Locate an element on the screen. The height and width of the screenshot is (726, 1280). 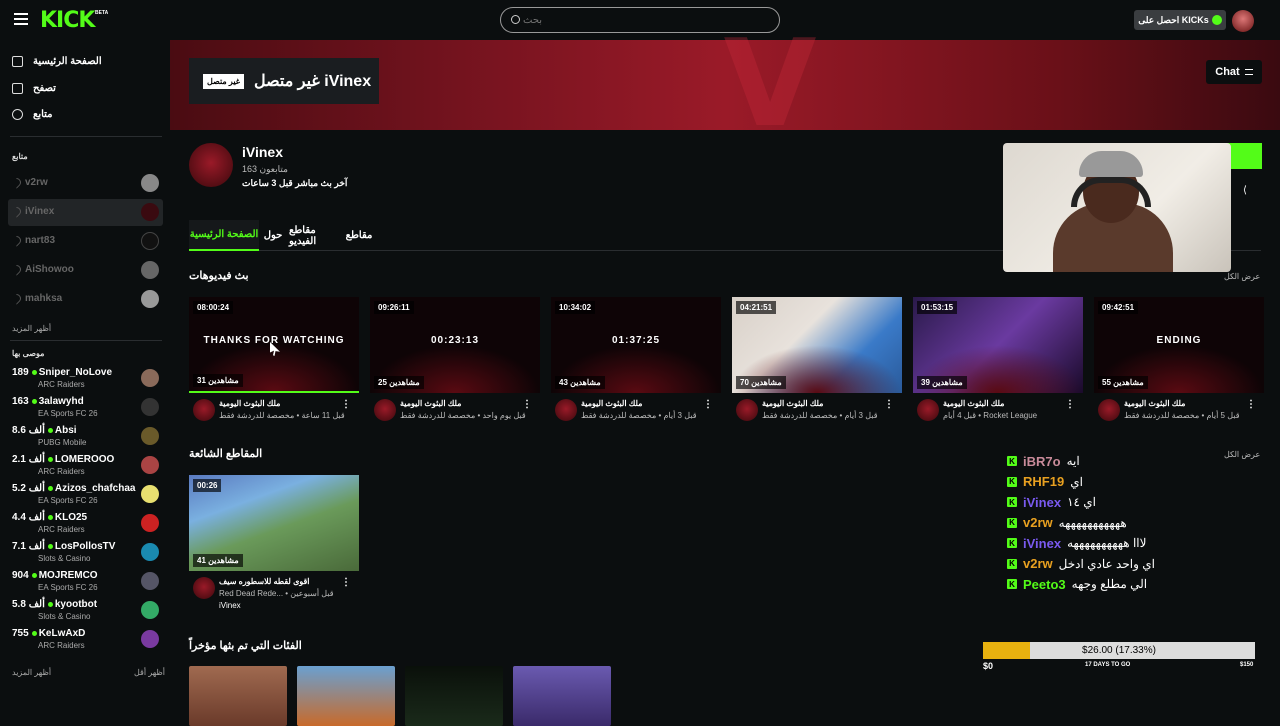
recommended-item: 5.8 ألف kyootbot Slots & Casino is located at coordinates (85, 611).